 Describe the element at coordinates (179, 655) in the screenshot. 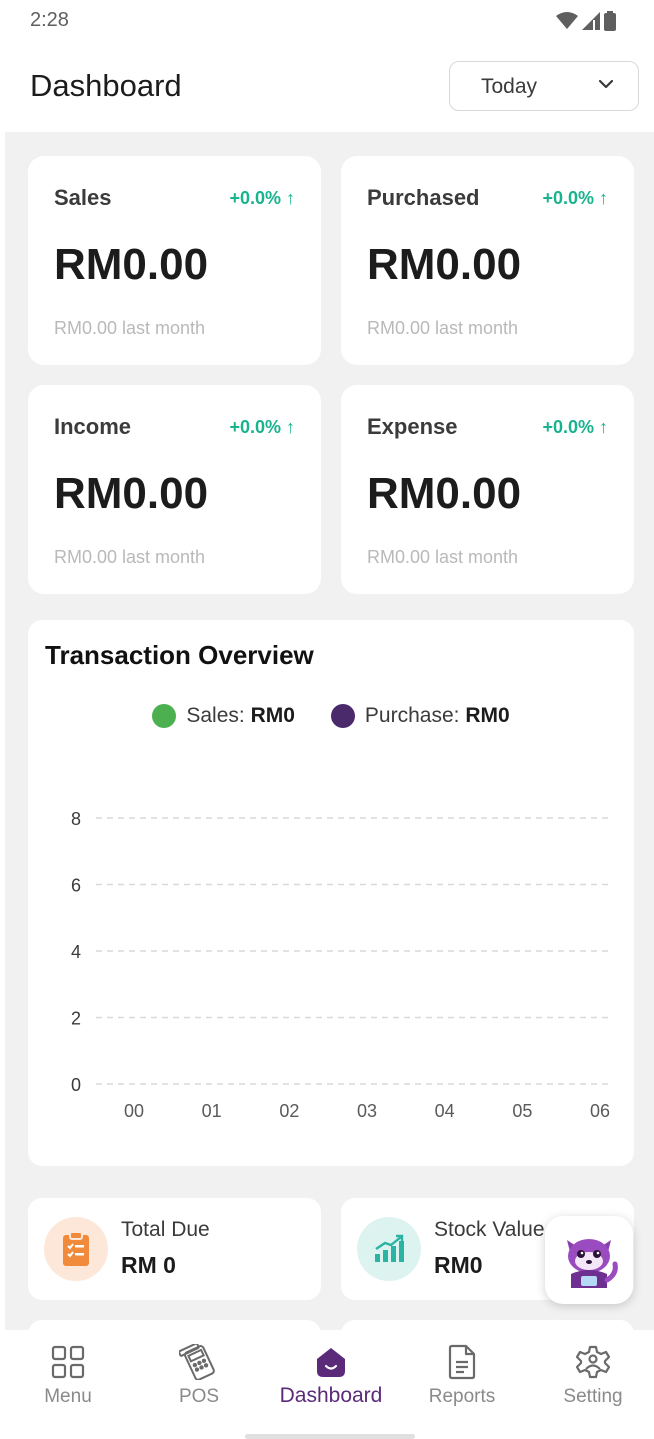

I see `chart-title: Transaction Overview` at that location.